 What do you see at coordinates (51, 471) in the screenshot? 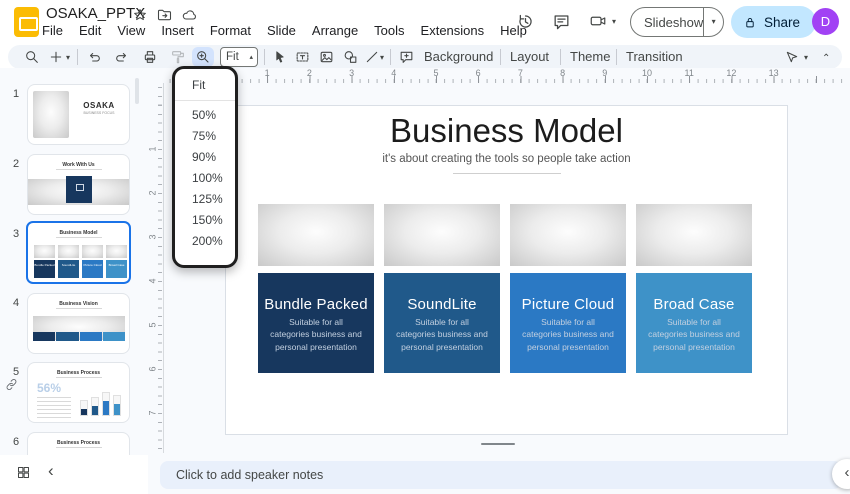
I see `chevron-left-icon: ‹` at bounding box center [51, 471].